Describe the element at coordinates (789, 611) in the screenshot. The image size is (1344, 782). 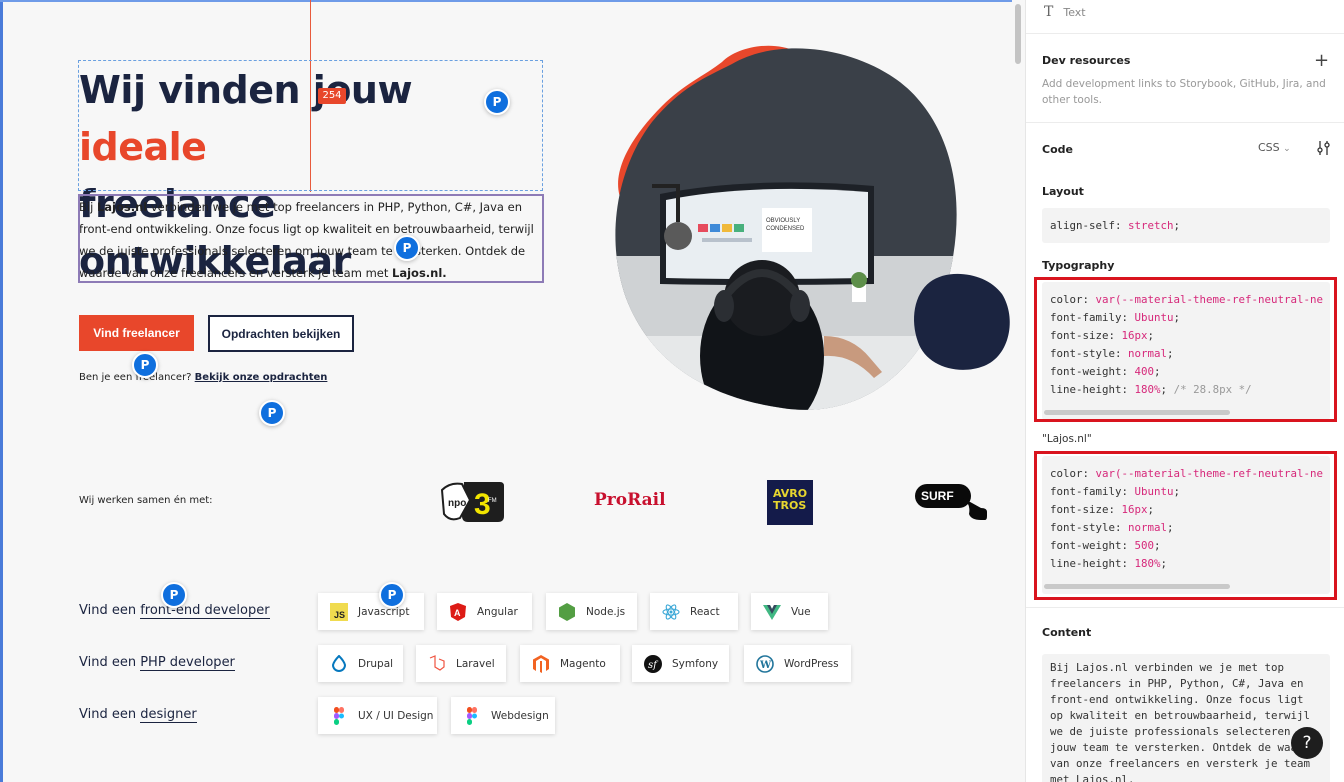
I see `chip-vue: Vue` at that location.